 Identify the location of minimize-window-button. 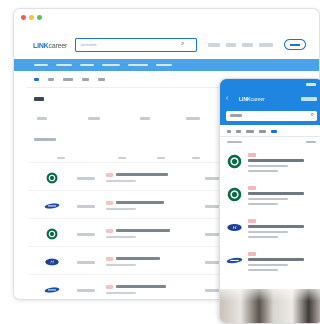
(31, 17).